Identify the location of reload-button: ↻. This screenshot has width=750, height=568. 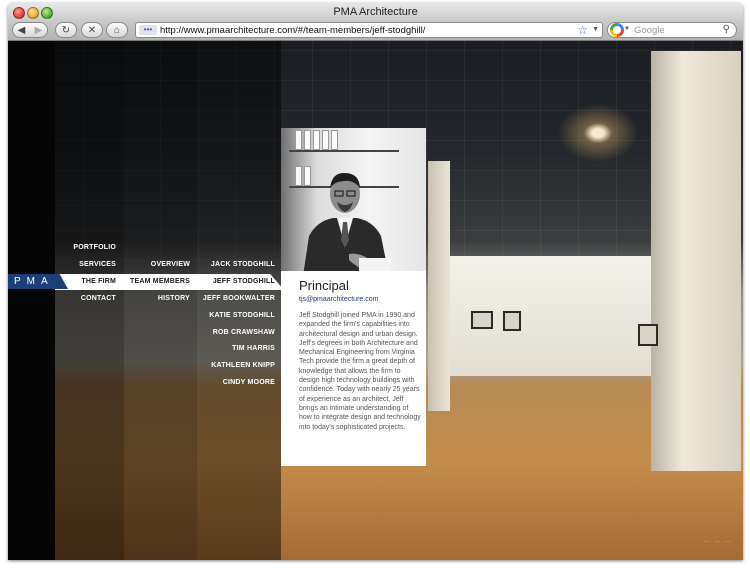
(66, 30).